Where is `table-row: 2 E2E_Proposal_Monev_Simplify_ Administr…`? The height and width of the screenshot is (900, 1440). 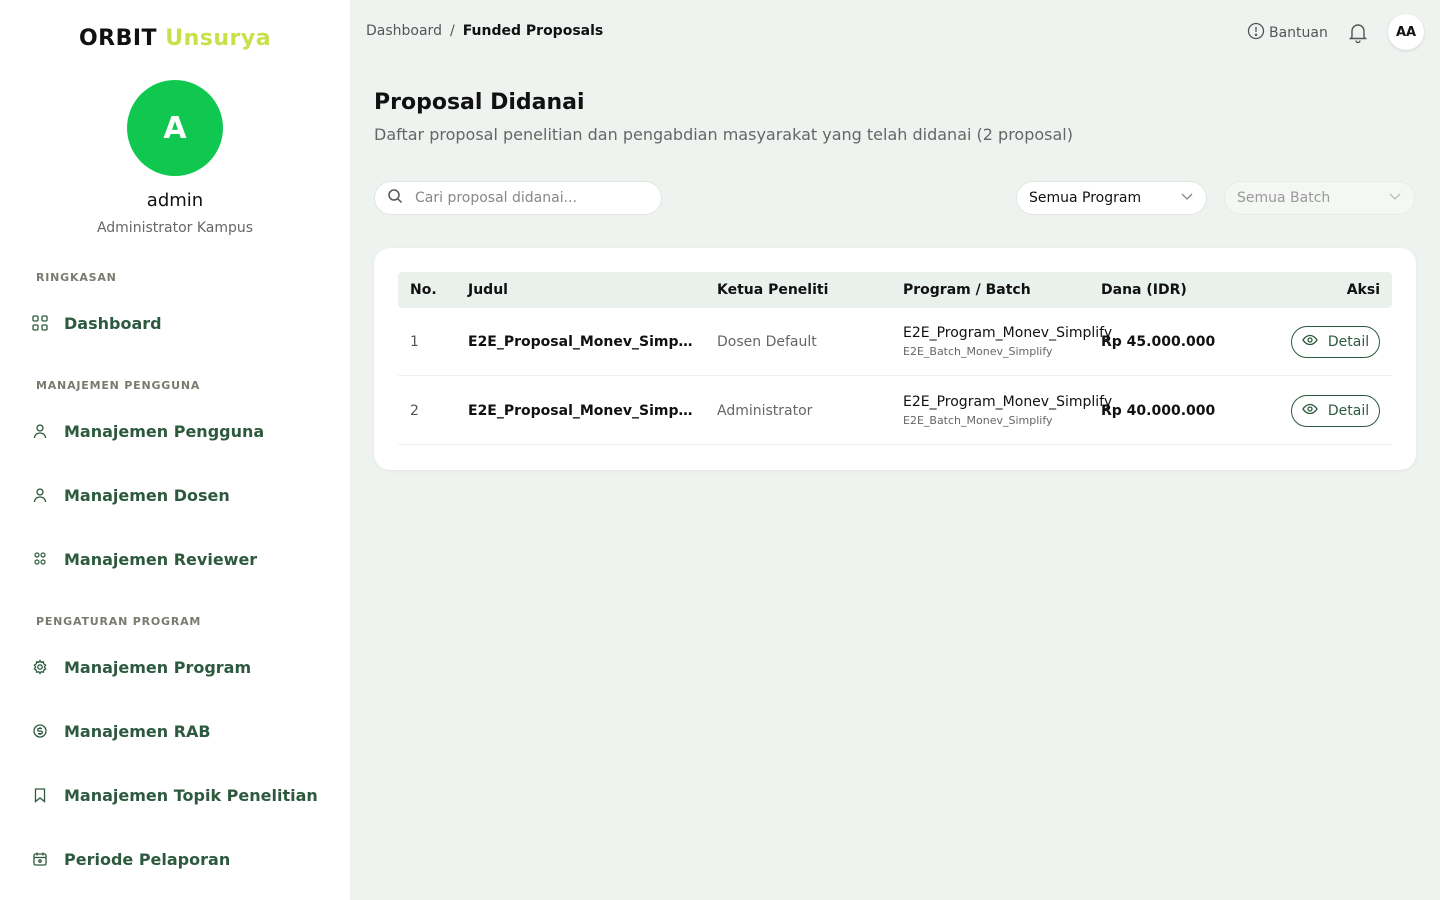 table-row: 2 E2E_Proposal_Monev_Simplify_ Administr… is located at coordinates (895, 411).